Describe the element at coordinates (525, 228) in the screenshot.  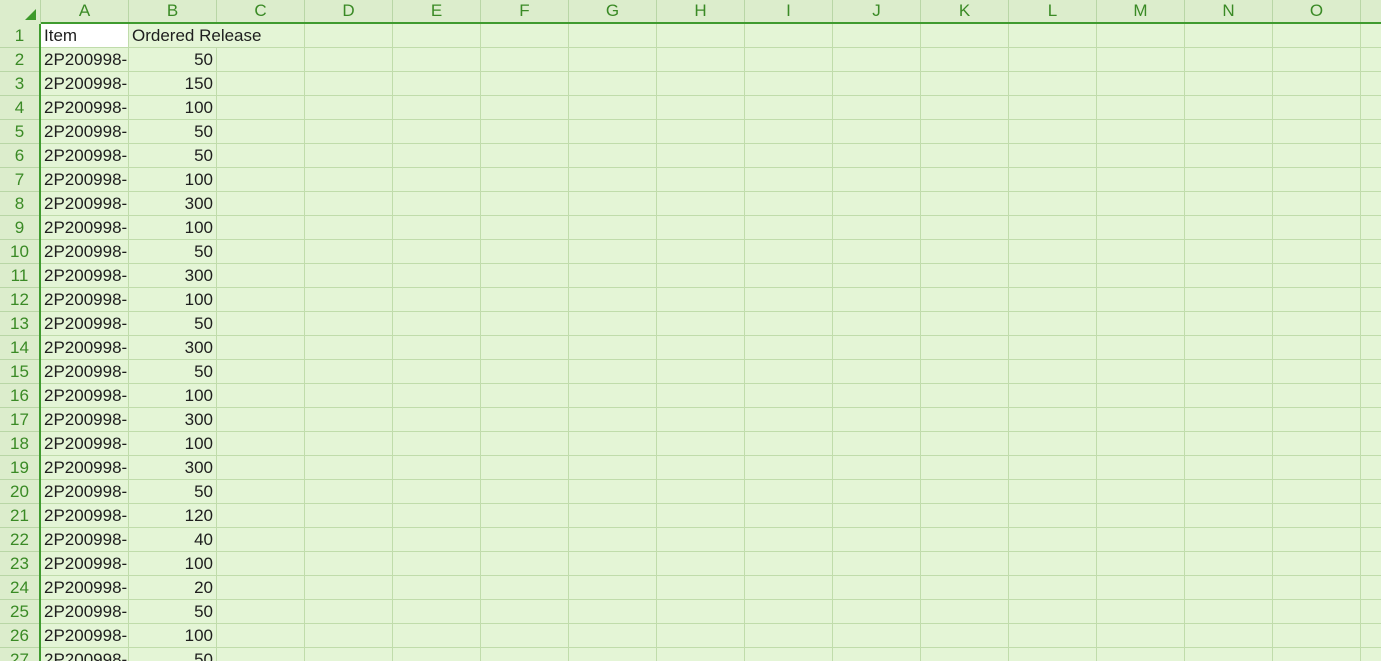
I see `cell-f9` at that location.